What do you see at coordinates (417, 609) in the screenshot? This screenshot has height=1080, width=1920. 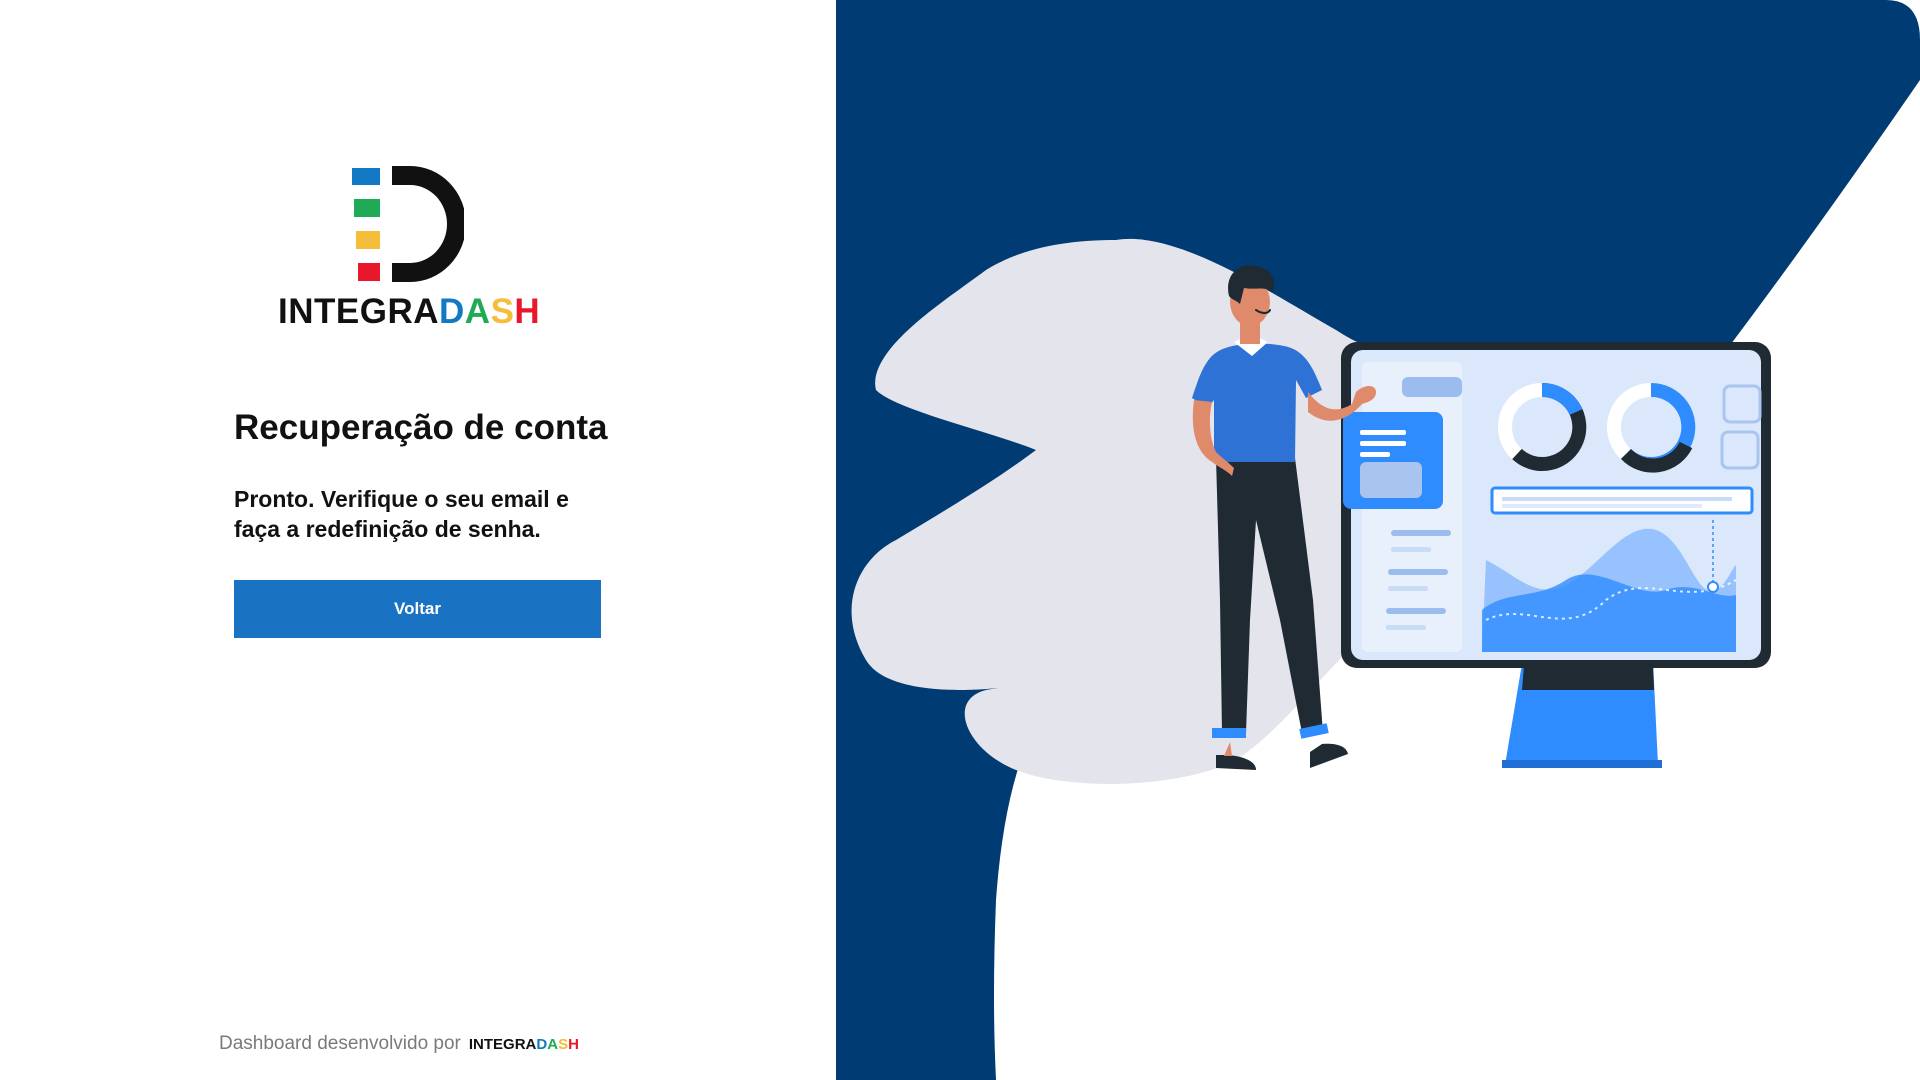 I see `back-button: Voltar` at bounding box center [417, 609].